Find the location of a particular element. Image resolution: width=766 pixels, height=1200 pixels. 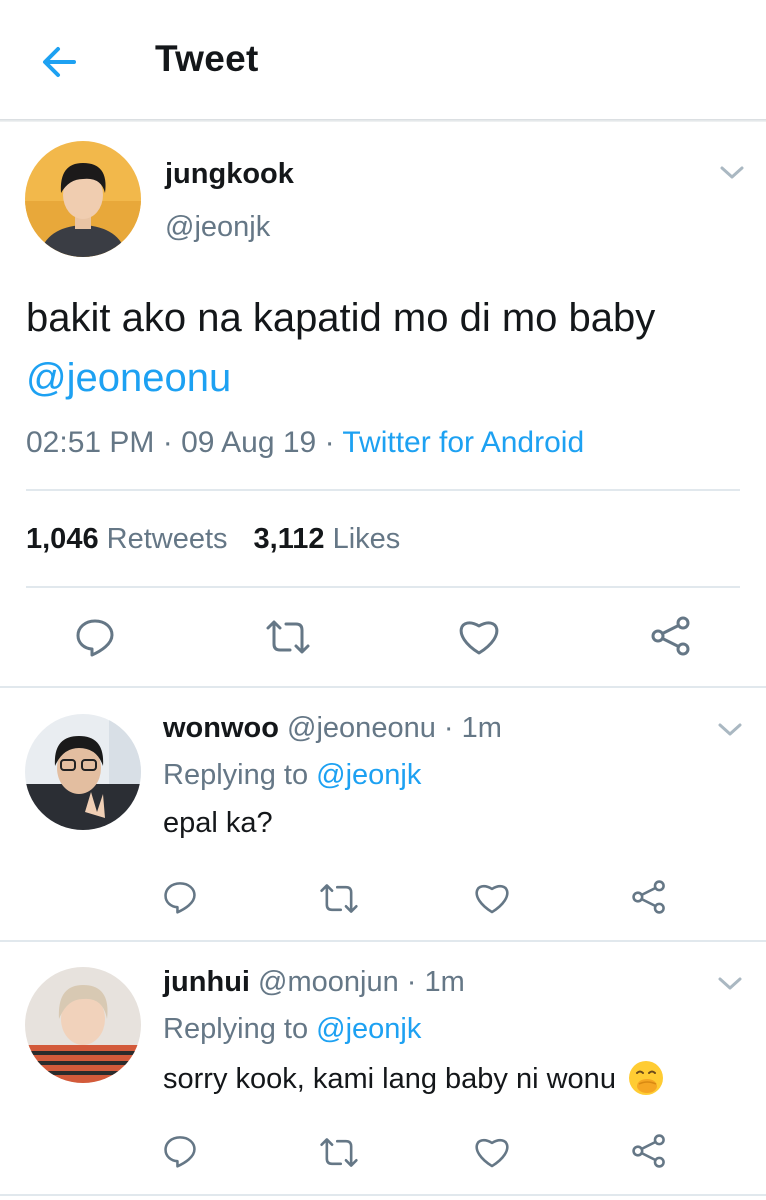

tweet-body: bakit ako na kapatid mo di mo baby is located at coordinates (341, 318).